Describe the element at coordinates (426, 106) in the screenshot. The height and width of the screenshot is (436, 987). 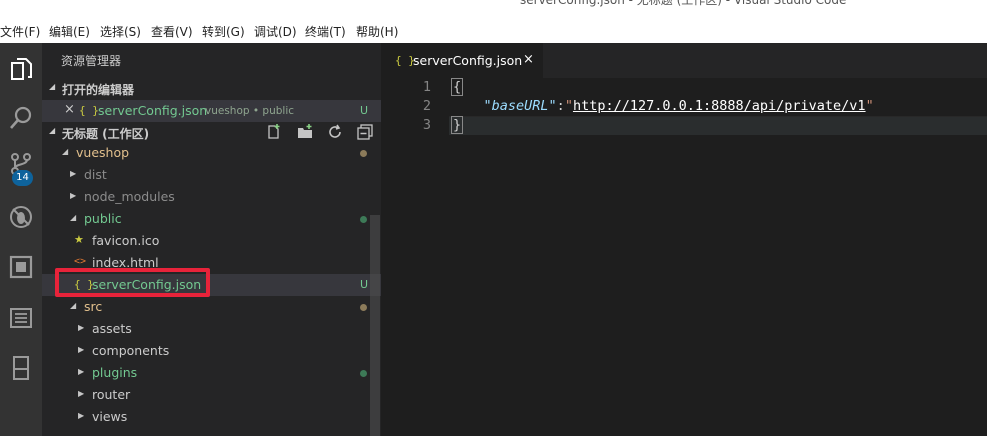
I see `line-number: 2` at that location.